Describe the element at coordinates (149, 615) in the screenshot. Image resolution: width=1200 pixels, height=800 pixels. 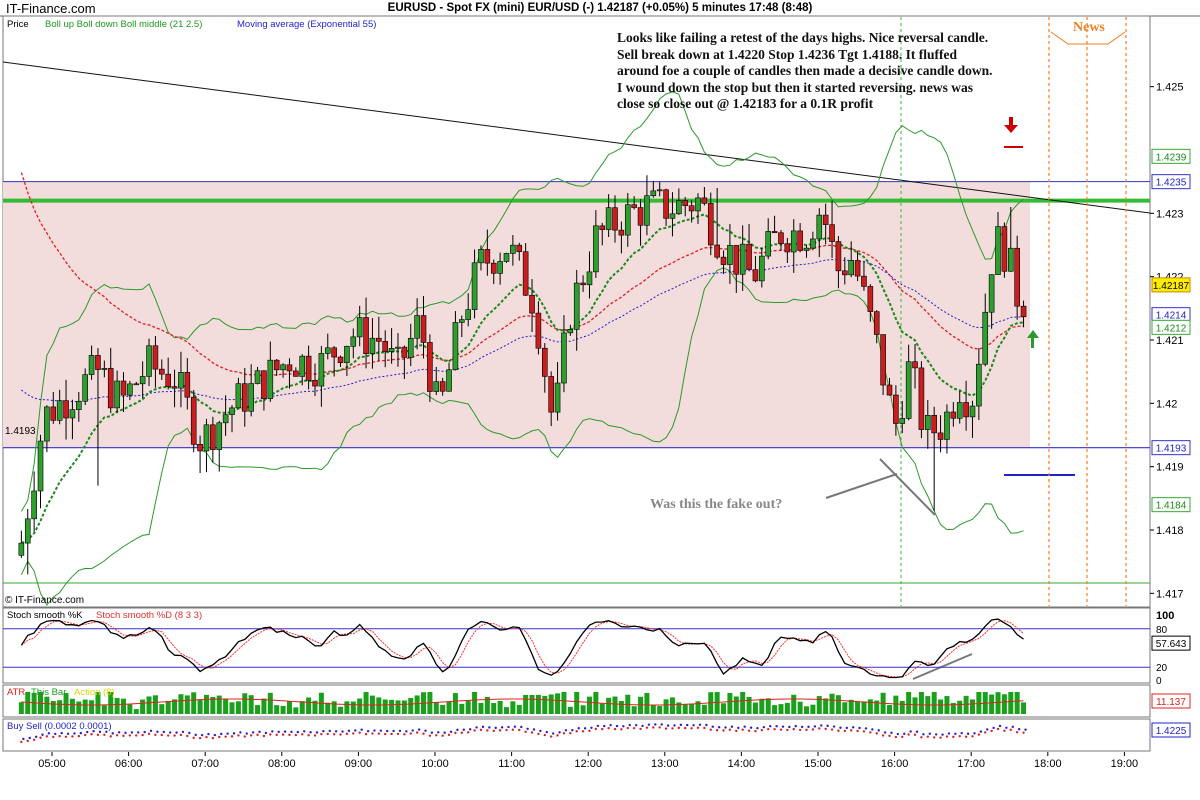
I see `stoch-d-label: Stoch smooth %D (8 3 3)` at that location.